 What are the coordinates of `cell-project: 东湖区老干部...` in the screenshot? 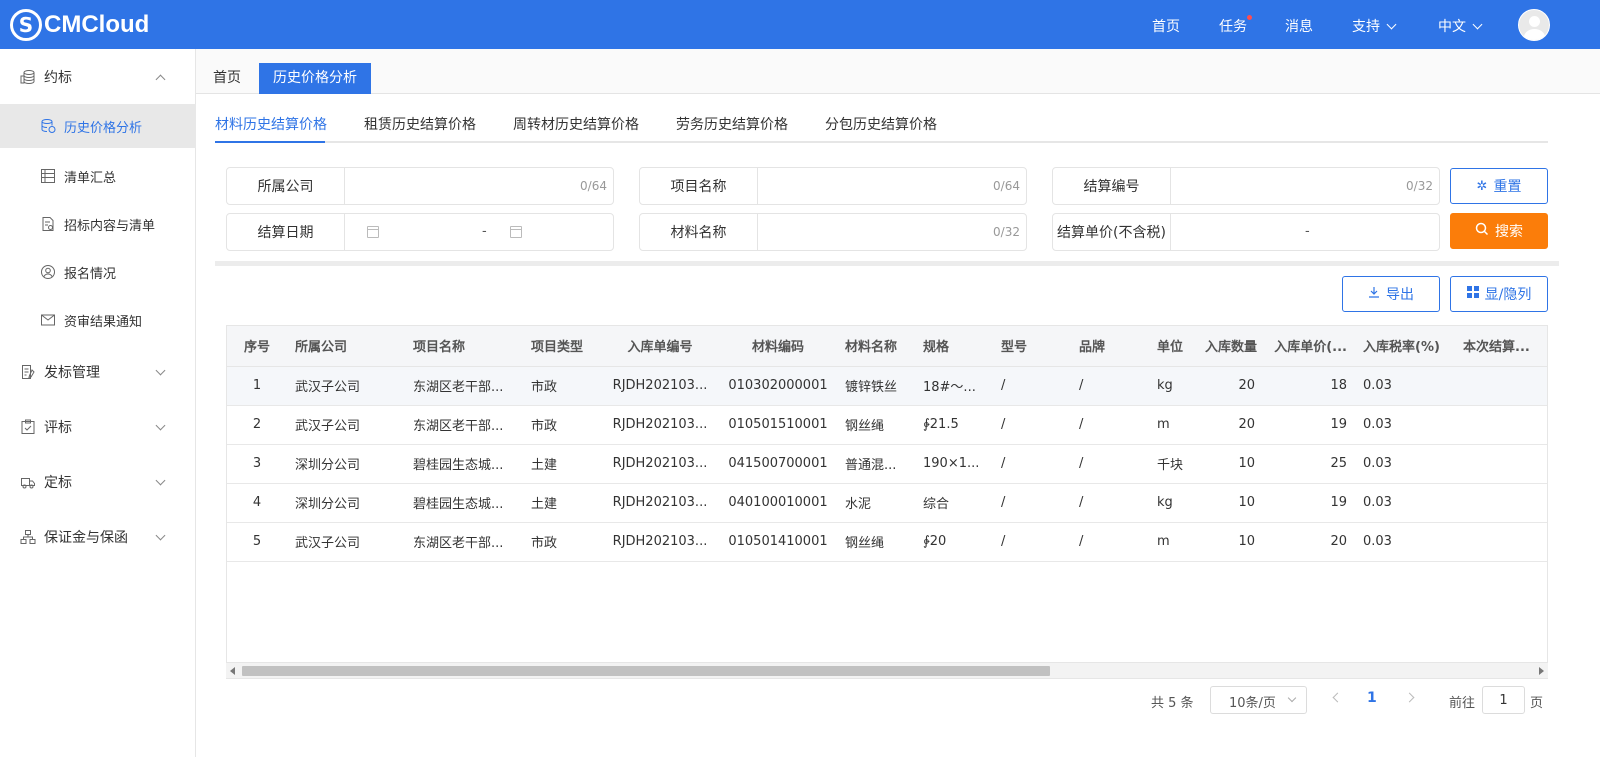 It's located at (464, 386).